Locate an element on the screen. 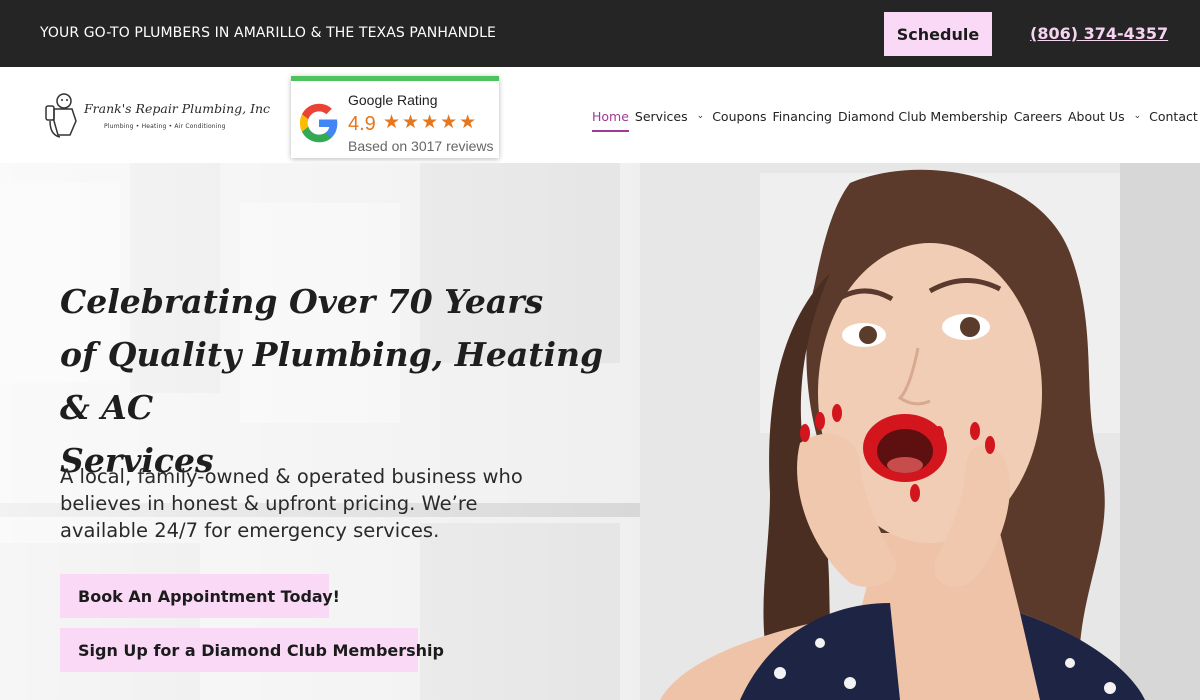 The width and height of the screenshot is (1200, 700). nav-item-coupons: Coupons is located at coordinates (739, 116).